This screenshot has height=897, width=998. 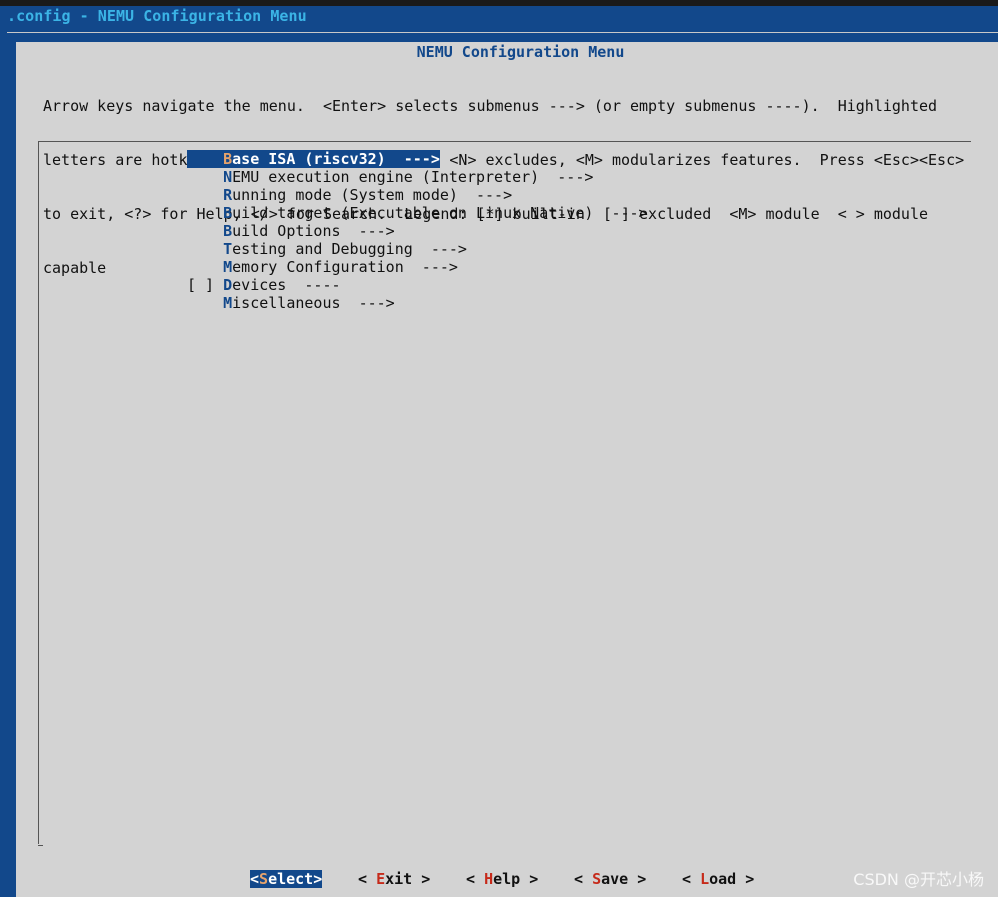 What do you see at coordinates (157, 16) in the screenshot?
I see `window-title: .config - NEMU Configuration Menu` at bounding box center [157, 16].